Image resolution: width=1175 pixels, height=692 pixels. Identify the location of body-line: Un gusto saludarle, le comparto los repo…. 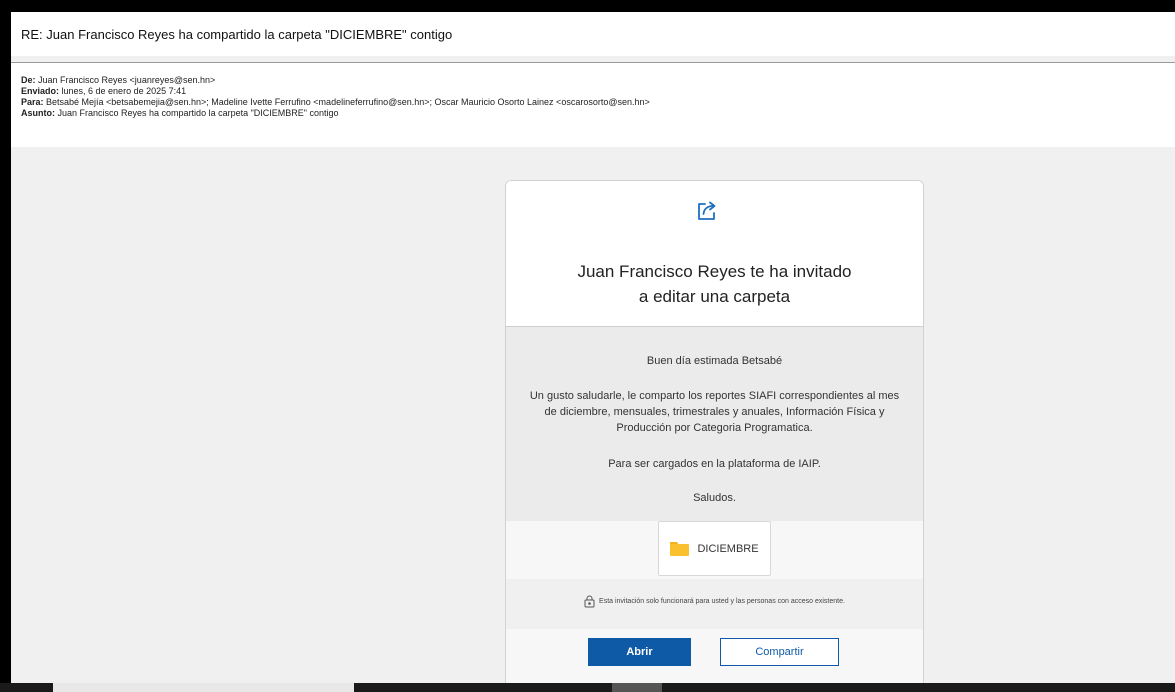
(714, 396).